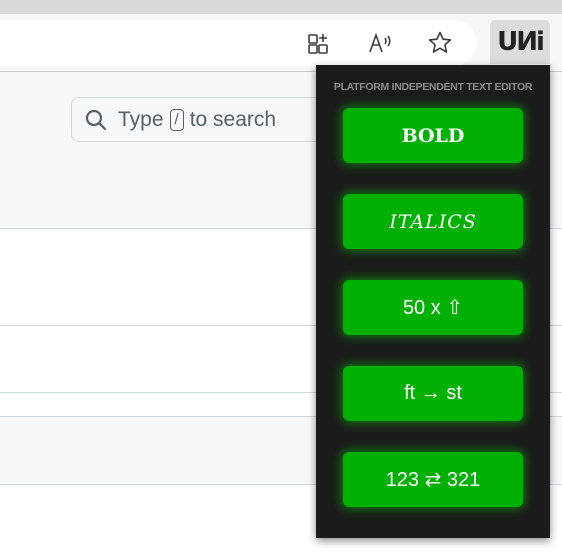 This screenshot has width=562, height=553. Describe the element at coordinates (433, 87) in the screenshot. I see `popup-title: PLATFORM INDEPENDENT TEXT EDITOR` at that location.